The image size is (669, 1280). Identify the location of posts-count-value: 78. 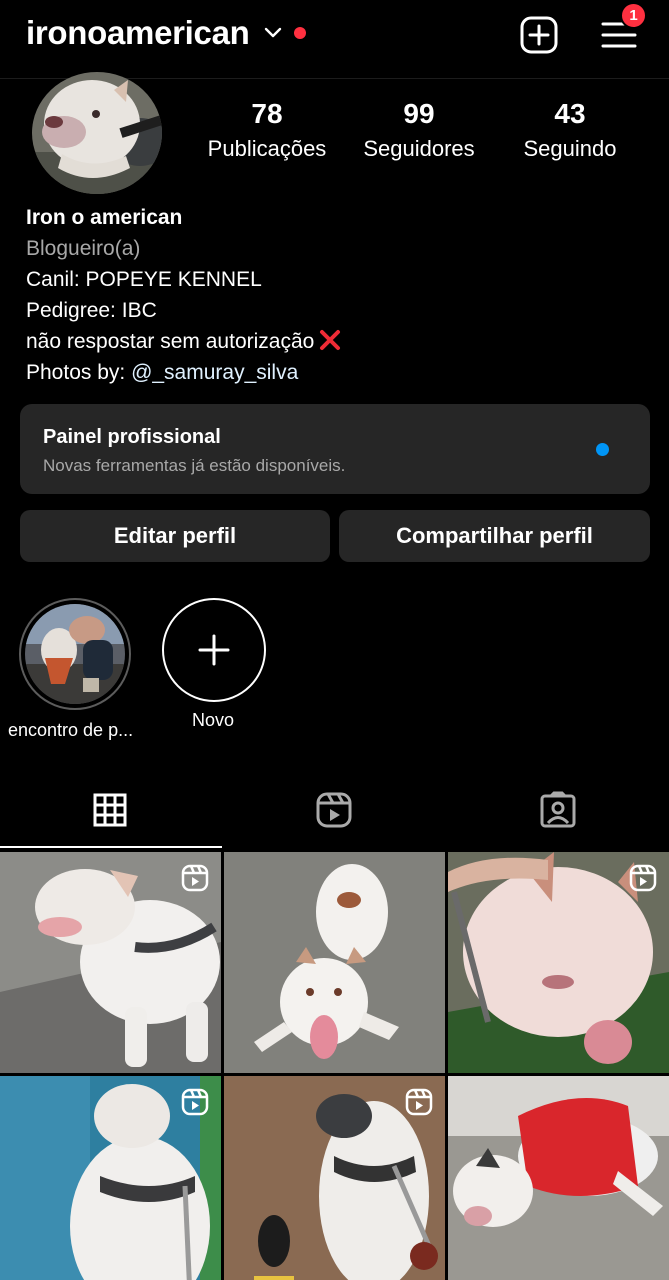
(267, 113).